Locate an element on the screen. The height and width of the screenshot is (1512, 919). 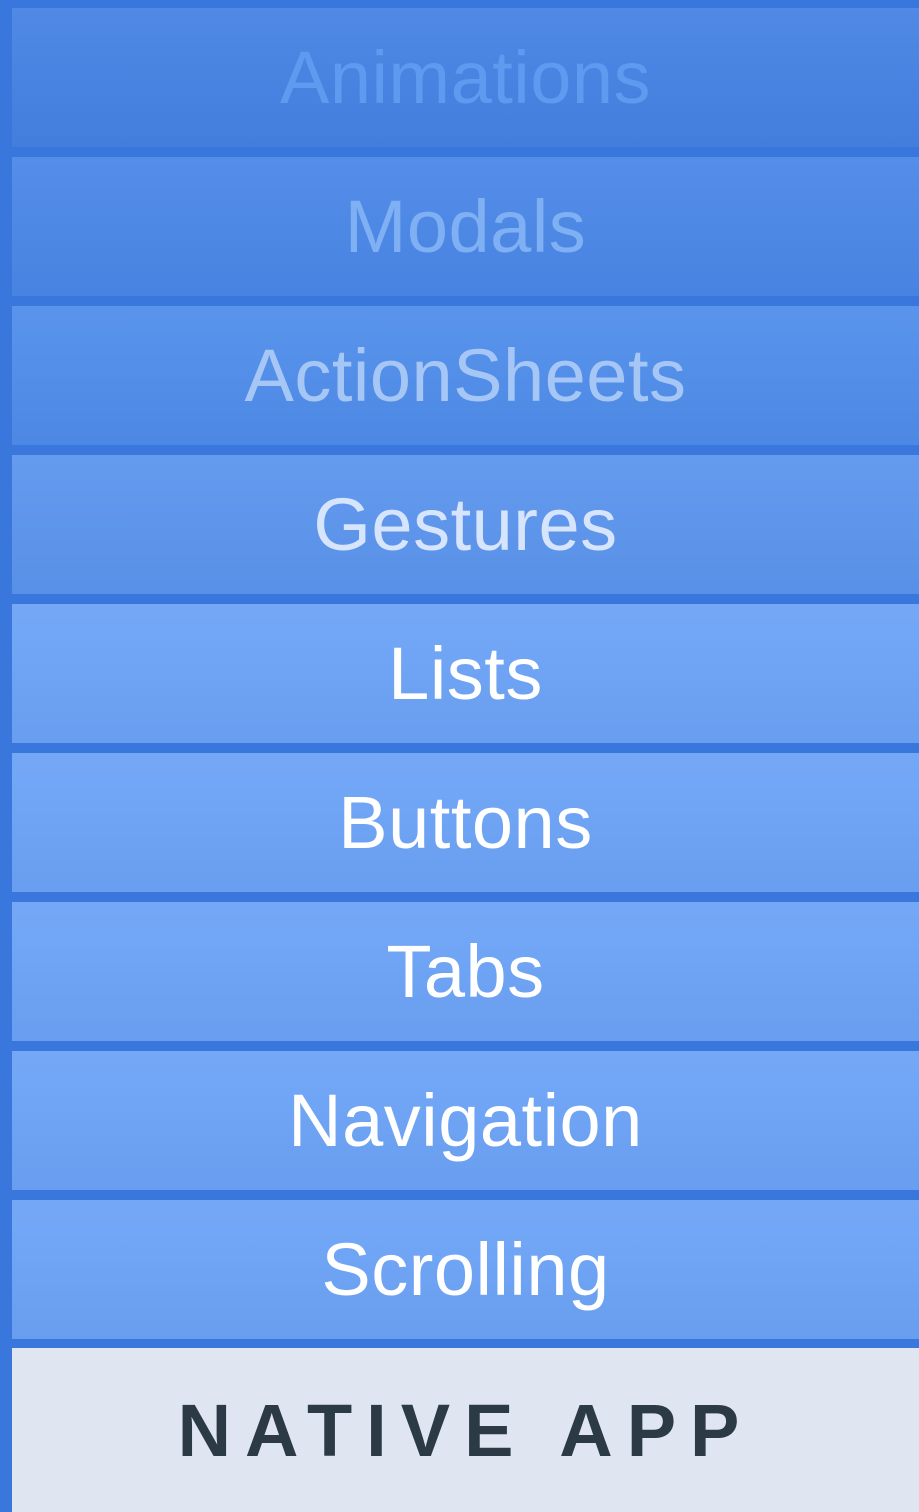
layer-label: ActionSheets is located at coordinates (465, 375).